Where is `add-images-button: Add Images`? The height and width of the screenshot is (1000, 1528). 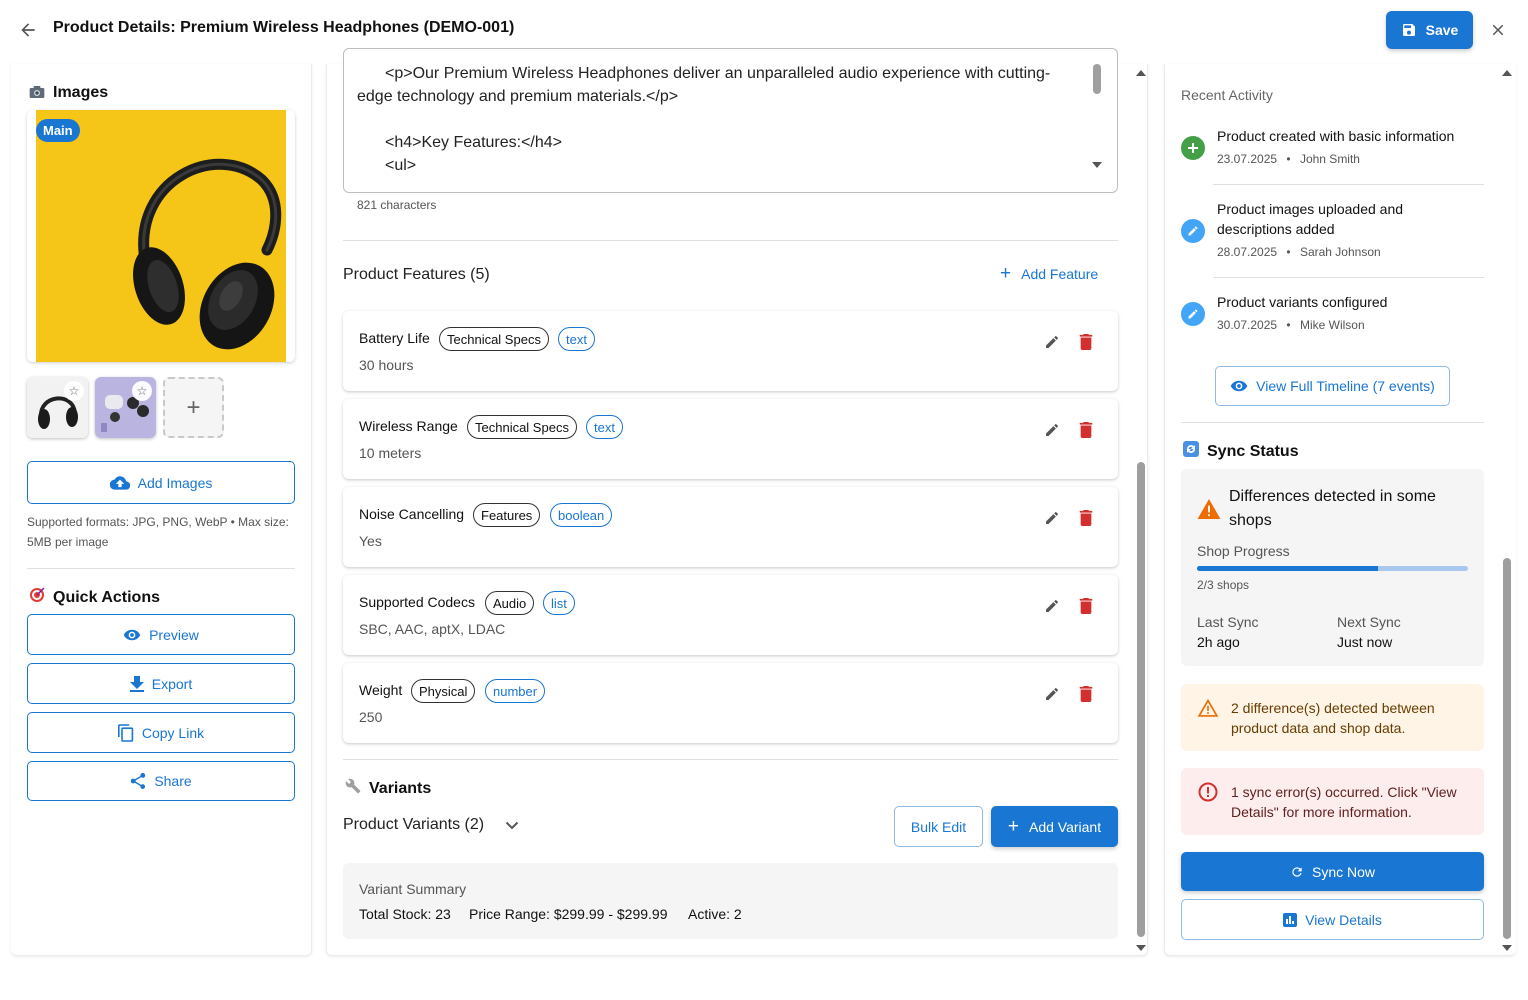 add-images-button: Add Images is located at coordinates (161, 482).